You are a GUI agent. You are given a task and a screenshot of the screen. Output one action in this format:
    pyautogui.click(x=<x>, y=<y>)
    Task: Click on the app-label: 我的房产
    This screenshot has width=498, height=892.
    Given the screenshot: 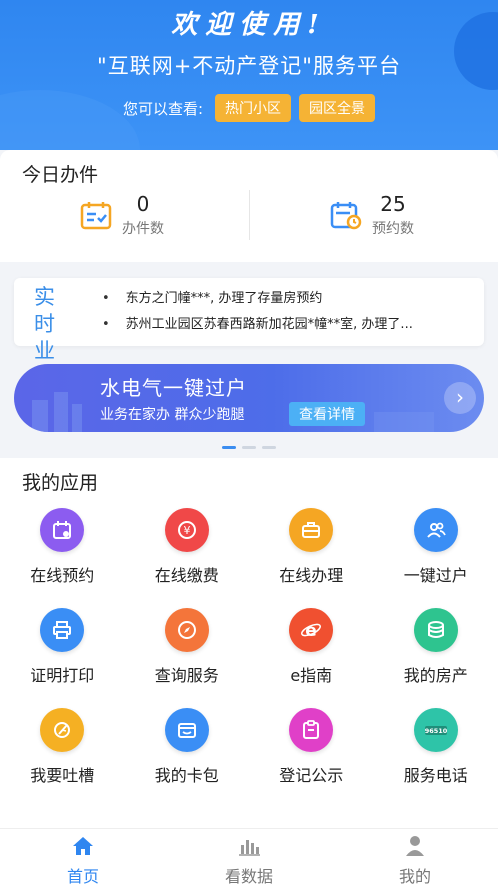 What is the action you would take?
    pyautogui.click(x=435, y=675)
    